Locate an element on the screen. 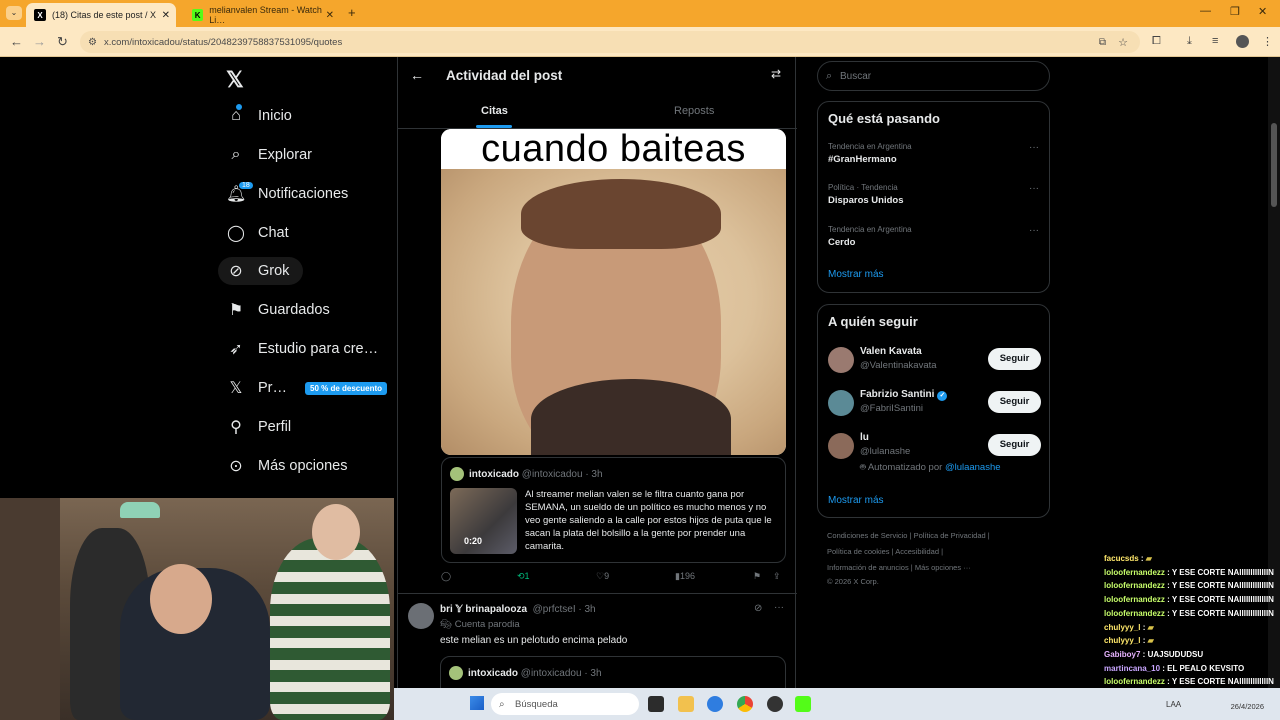  sidebar-item-explorar: ⌕ Explorar is located at coordinates (269, 155).